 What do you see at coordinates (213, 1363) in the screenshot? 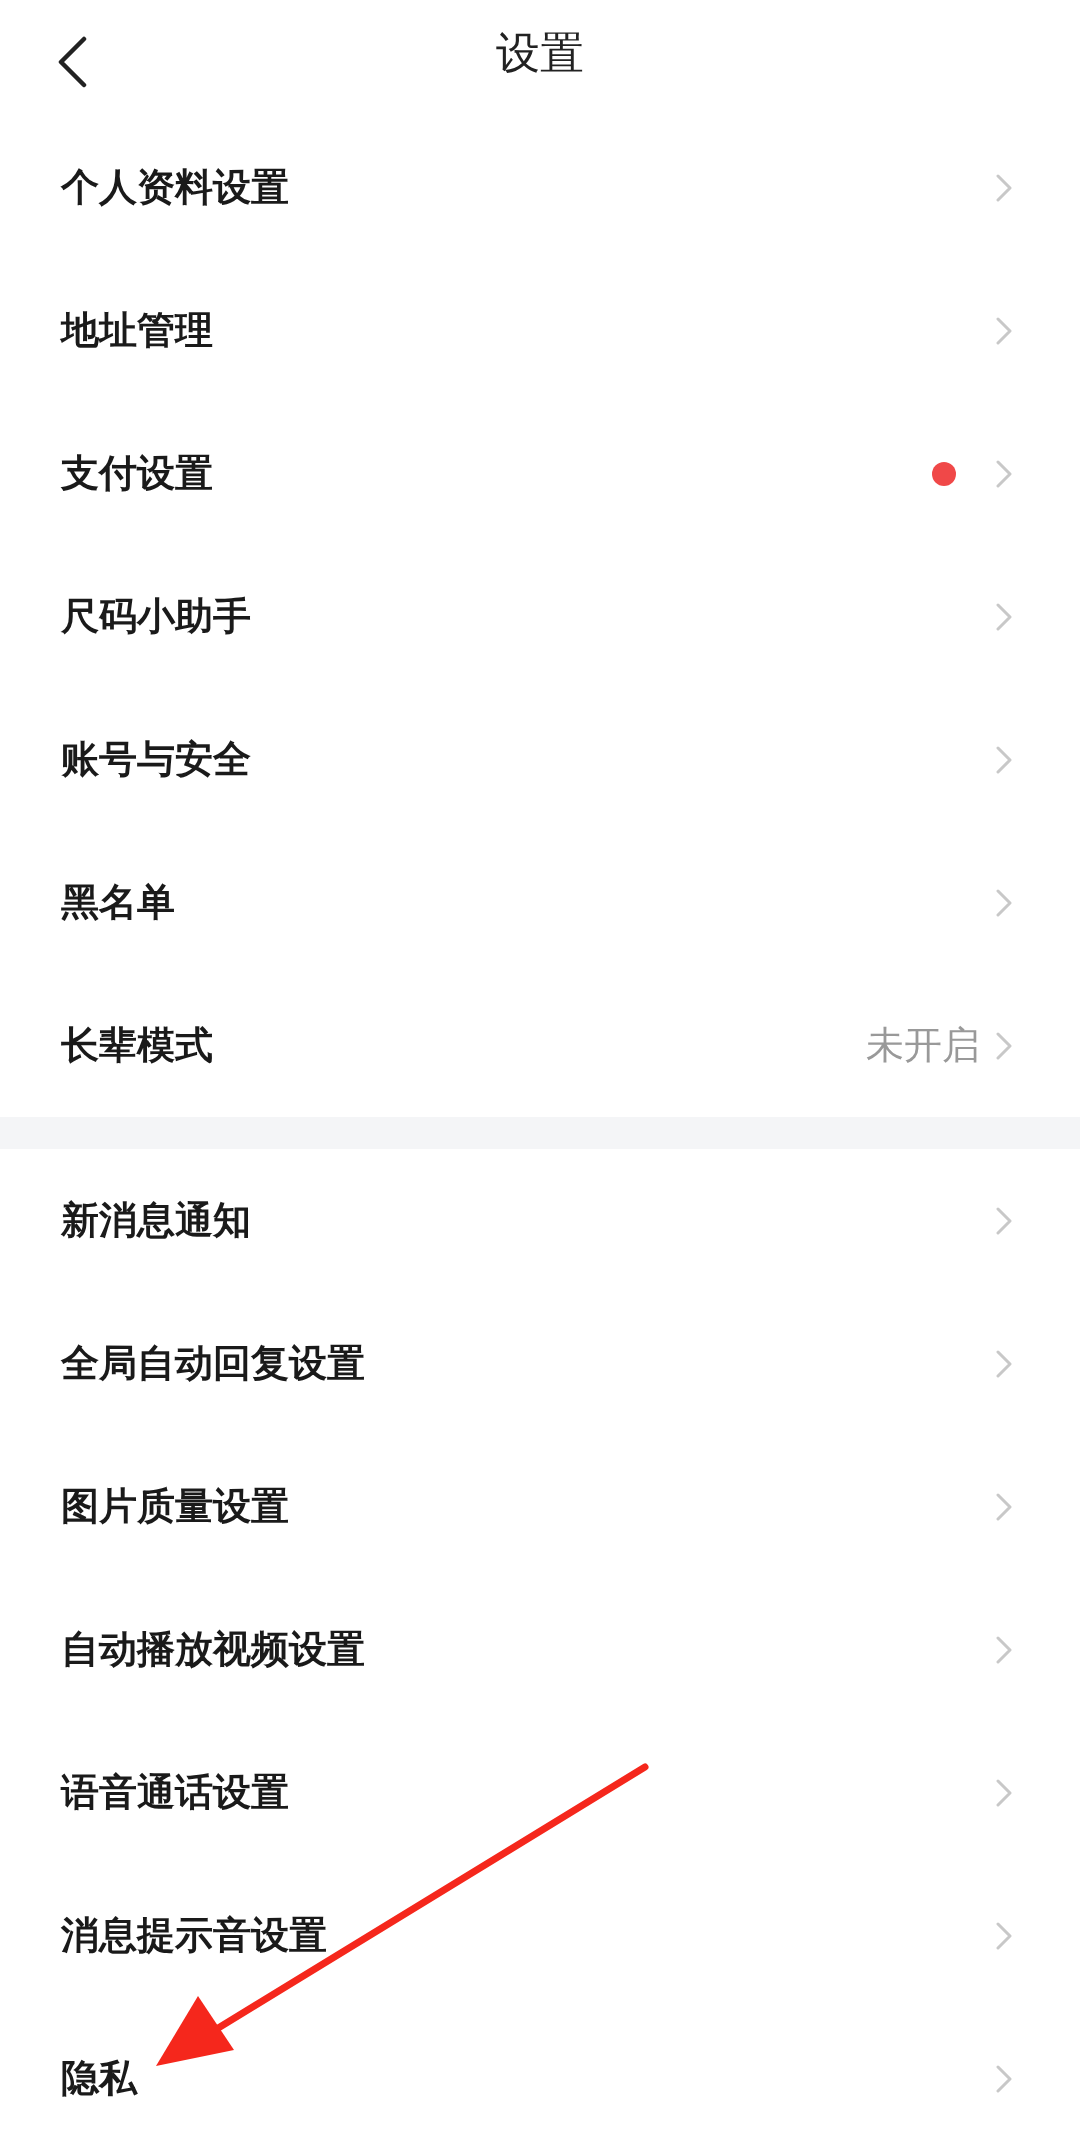
I see `row-label: 全局自动回复设置` at bounding box center [213, 1363].